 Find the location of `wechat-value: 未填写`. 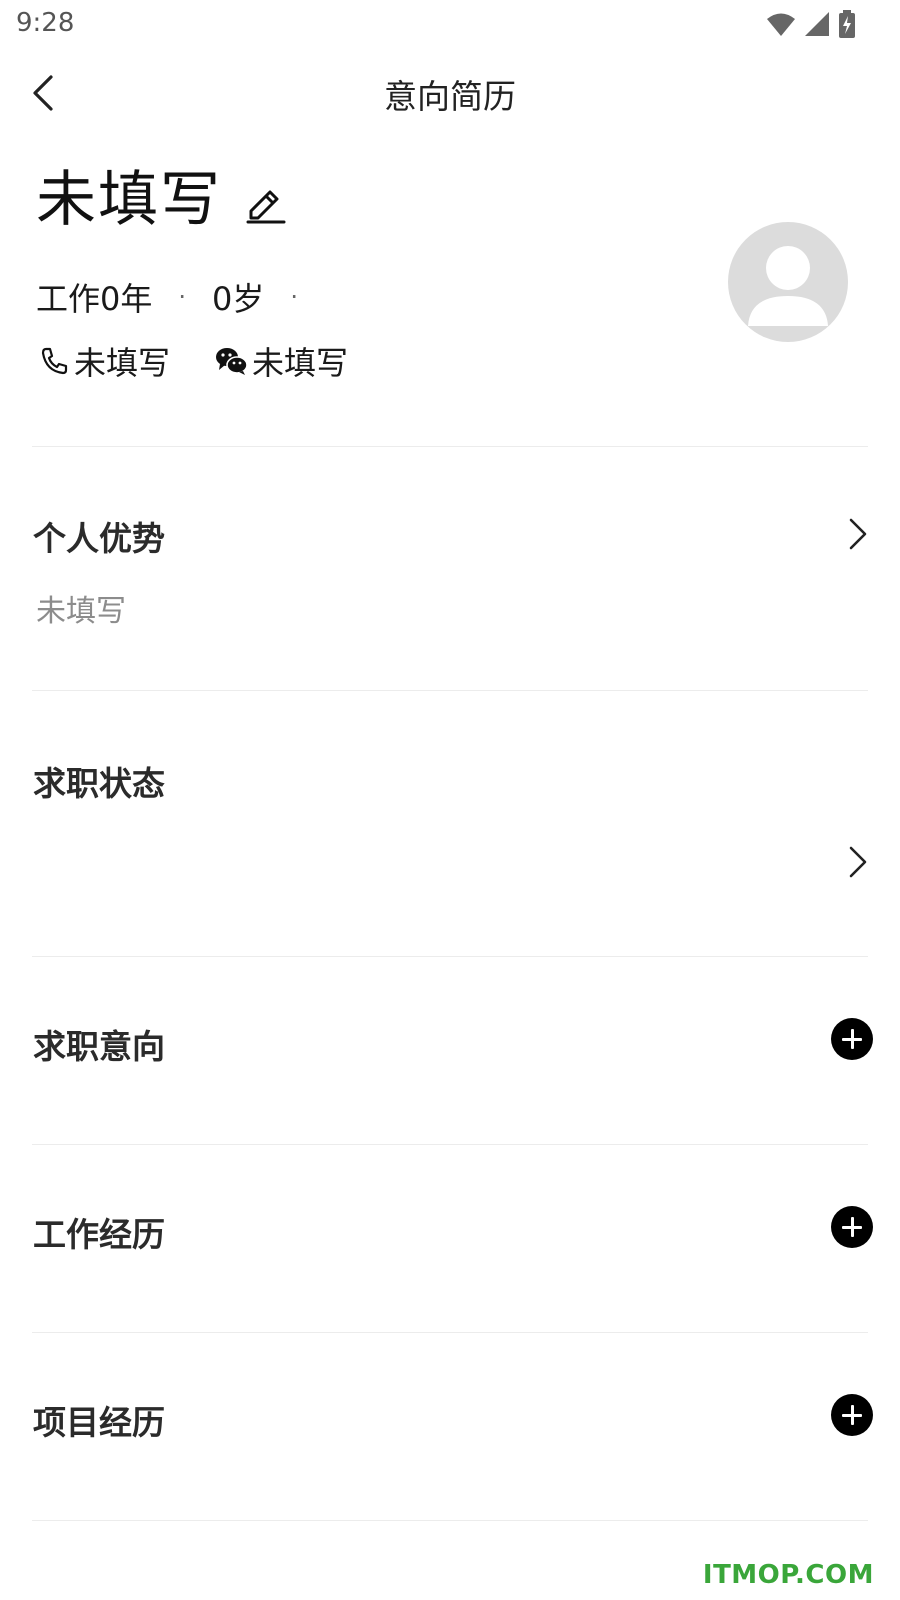

wechat-value: 未填写 is located at coordinates (300, 363).